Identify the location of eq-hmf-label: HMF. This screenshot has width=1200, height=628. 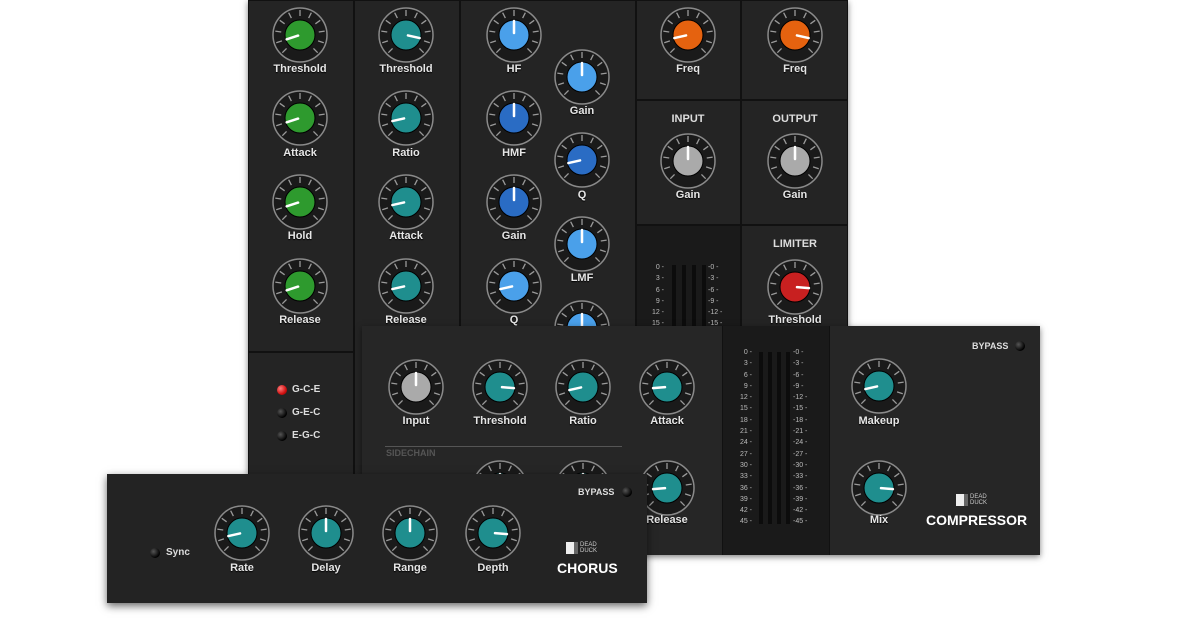
(514, 153).